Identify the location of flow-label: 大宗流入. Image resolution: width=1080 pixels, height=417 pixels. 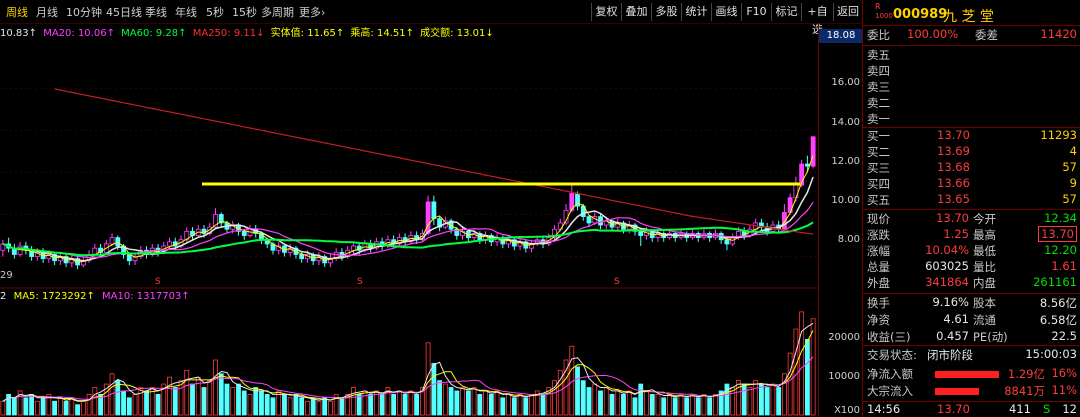
(890, 391).